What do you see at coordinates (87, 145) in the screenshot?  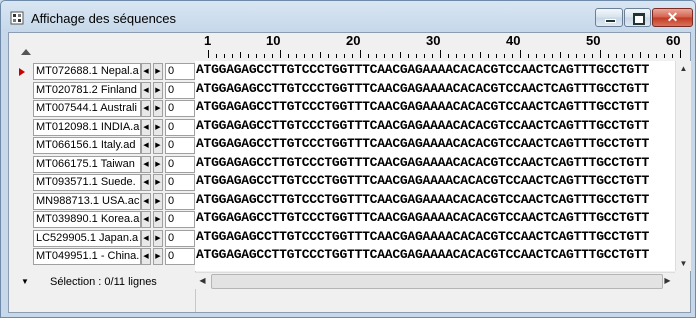 I see `sequence-name-cell: MT066156.1 Italy.ad` at bounding box center [87, 145].